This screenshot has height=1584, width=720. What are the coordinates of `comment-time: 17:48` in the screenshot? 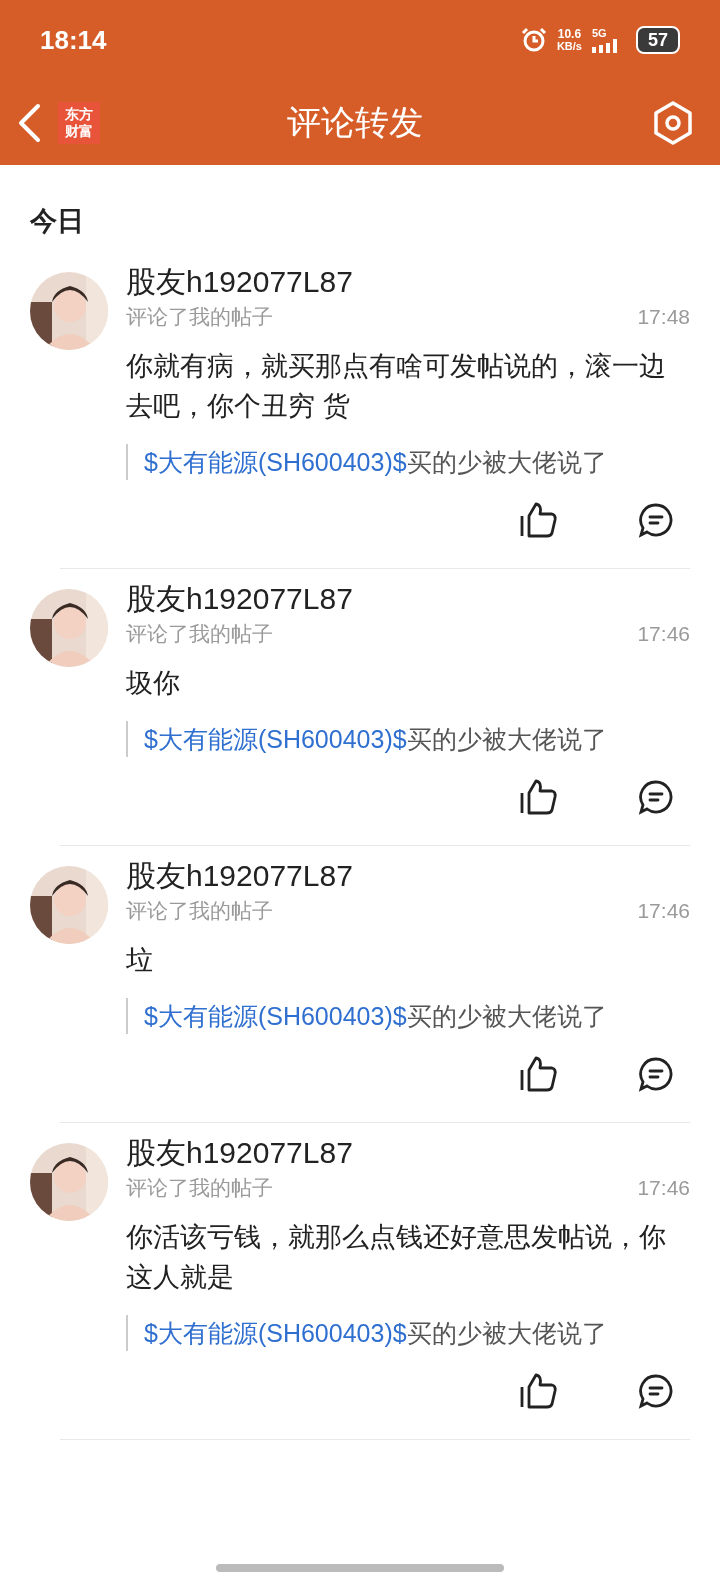 It's located at (663, 316).